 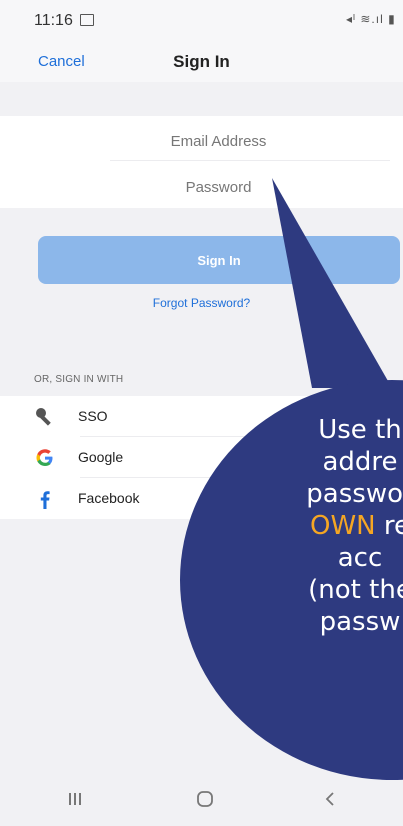 I want to click on callout-line: passwor, so click(x=354, y=494).